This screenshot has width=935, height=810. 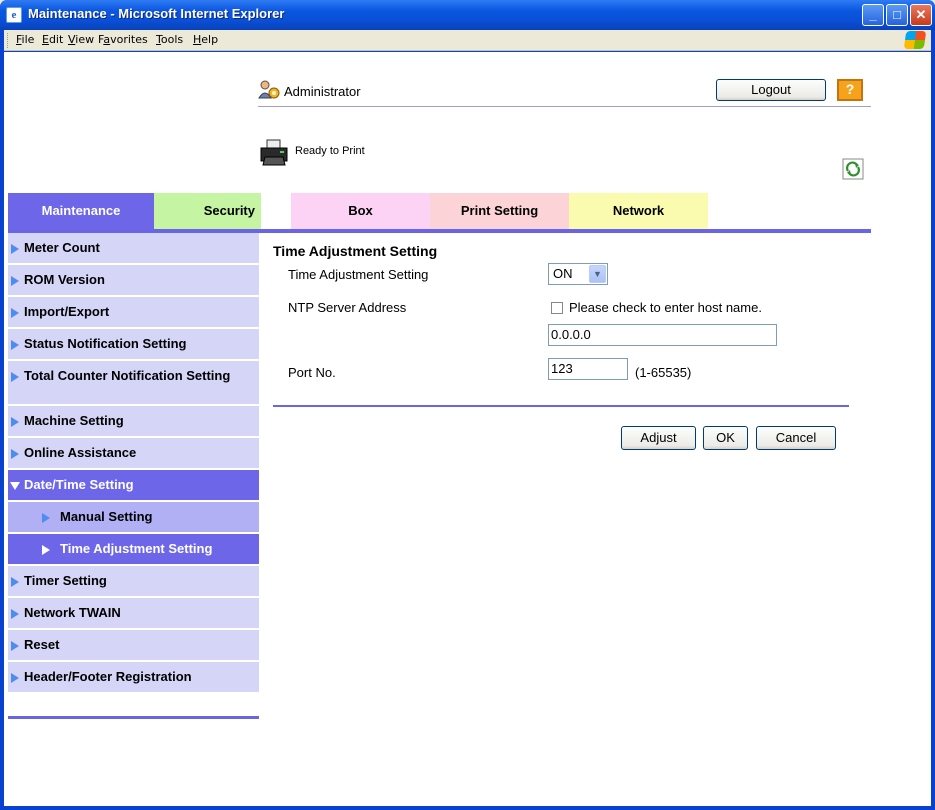 I want to click on tab-label: Network, so click(x=638, y=210).